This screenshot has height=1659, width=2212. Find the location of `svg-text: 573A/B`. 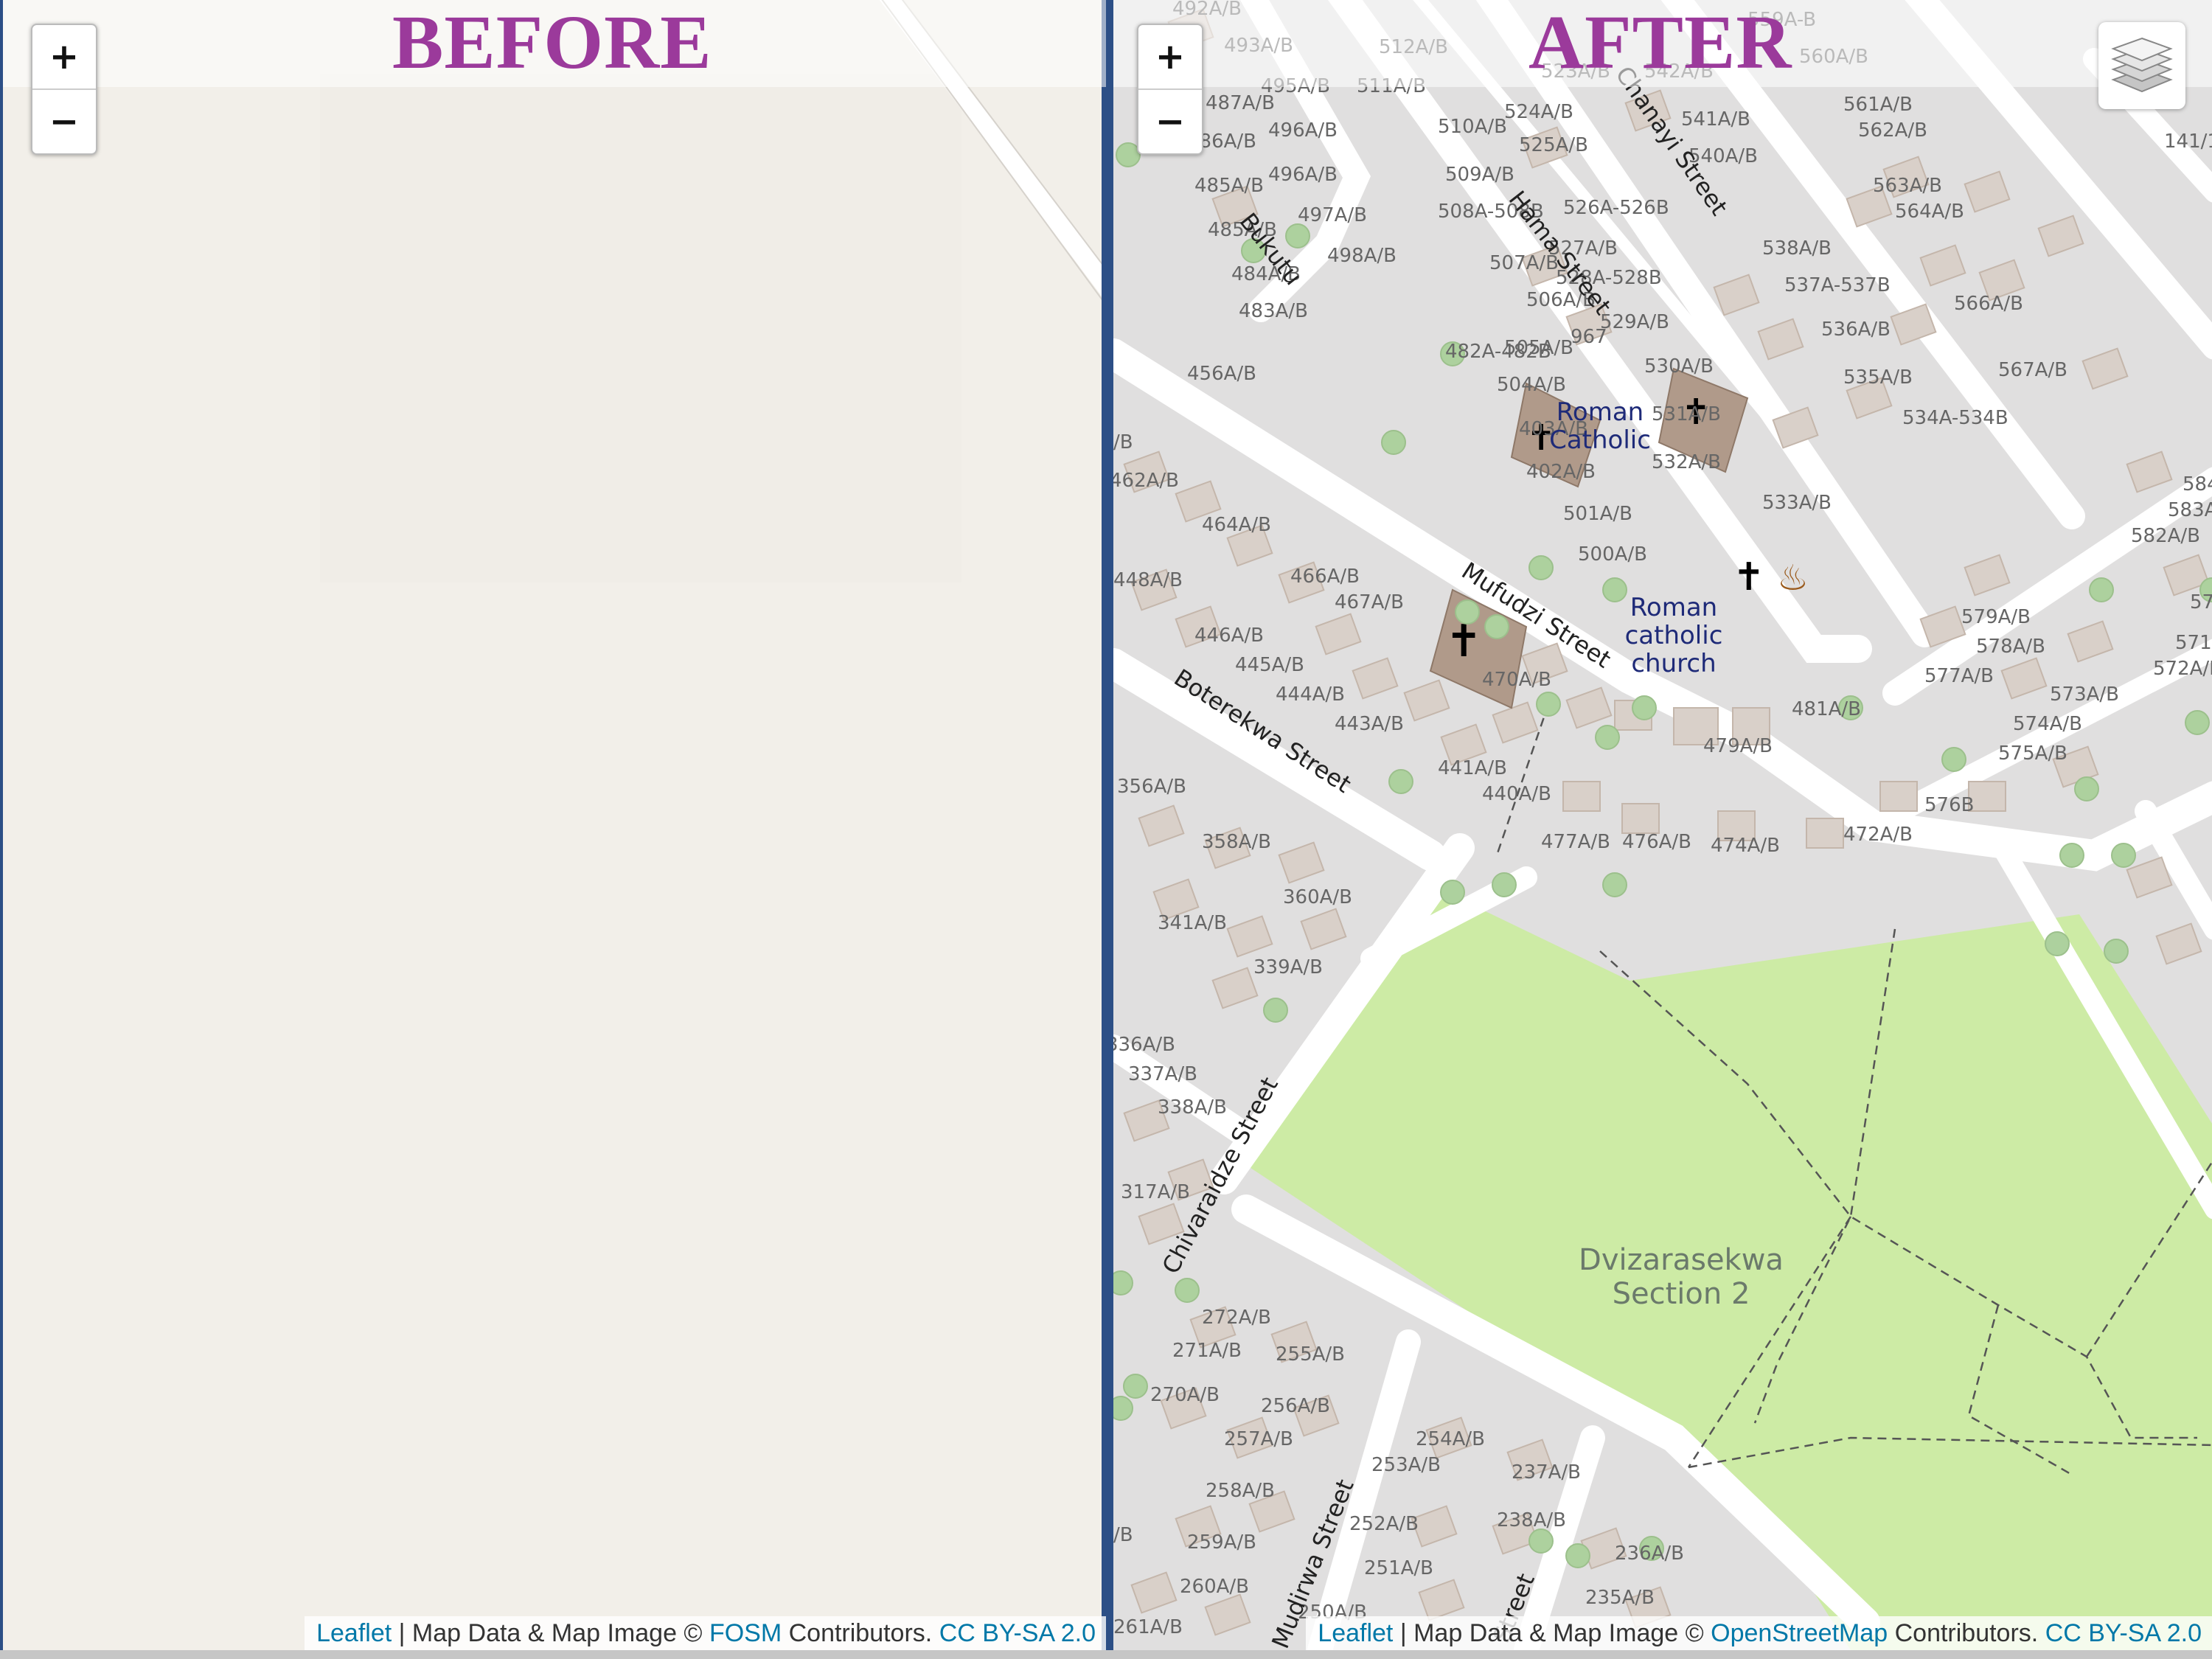

svg-text: 573A/B is located at coordinates (2084, 695).